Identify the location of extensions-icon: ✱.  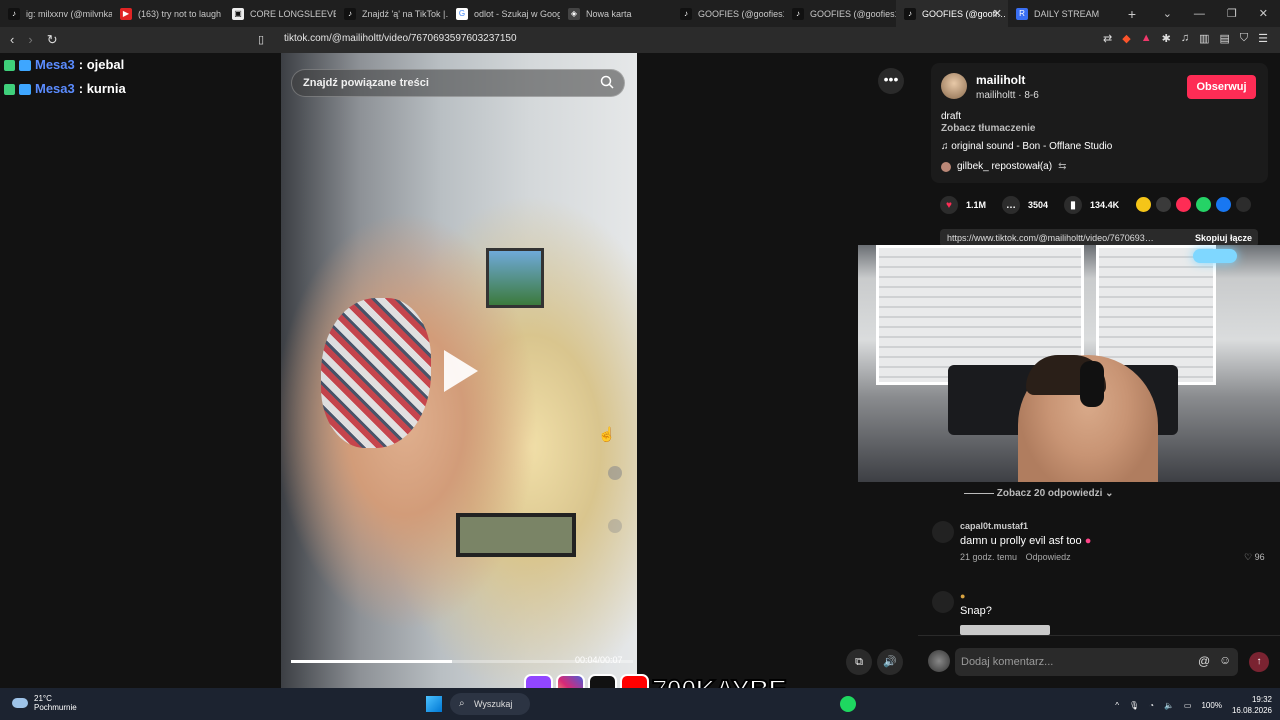
(1166, 38).